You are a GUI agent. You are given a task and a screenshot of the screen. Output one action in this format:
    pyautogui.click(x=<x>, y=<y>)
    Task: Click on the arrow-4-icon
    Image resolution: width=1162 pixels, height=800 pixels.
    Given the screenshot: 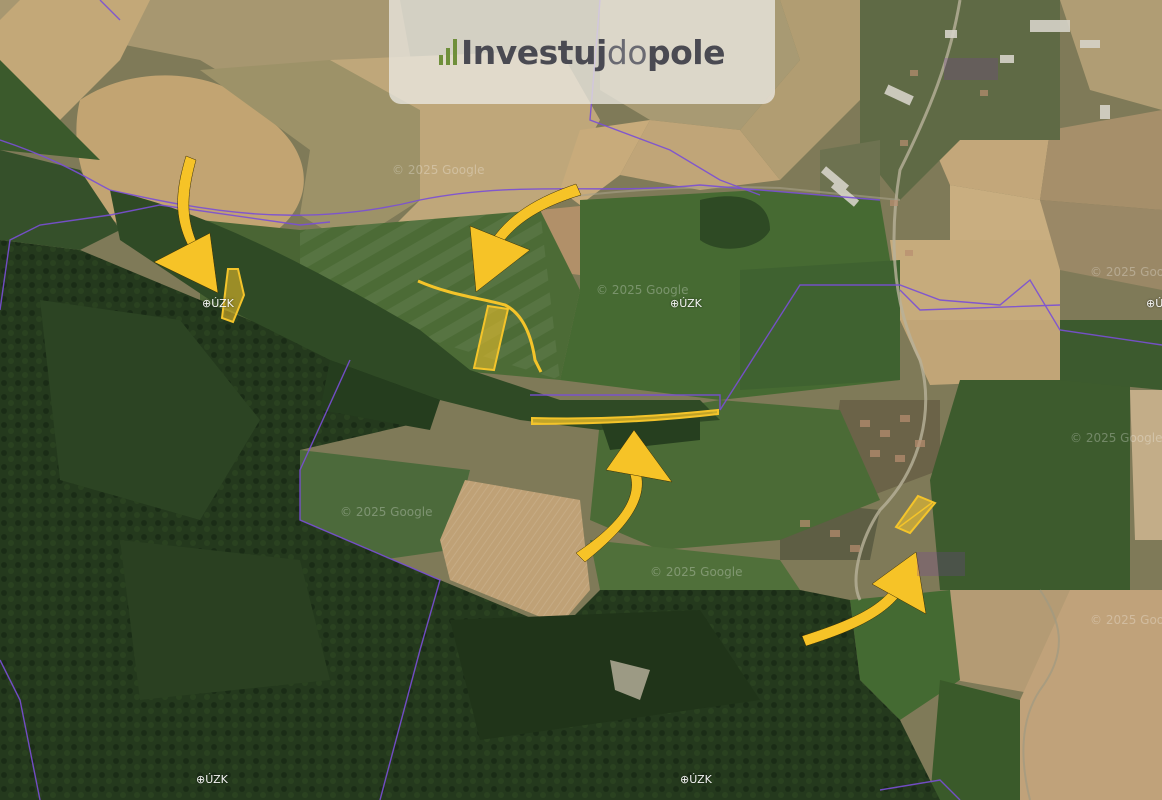 What is the action you would take?
    pyautogui.click(x=864, y=599)
    